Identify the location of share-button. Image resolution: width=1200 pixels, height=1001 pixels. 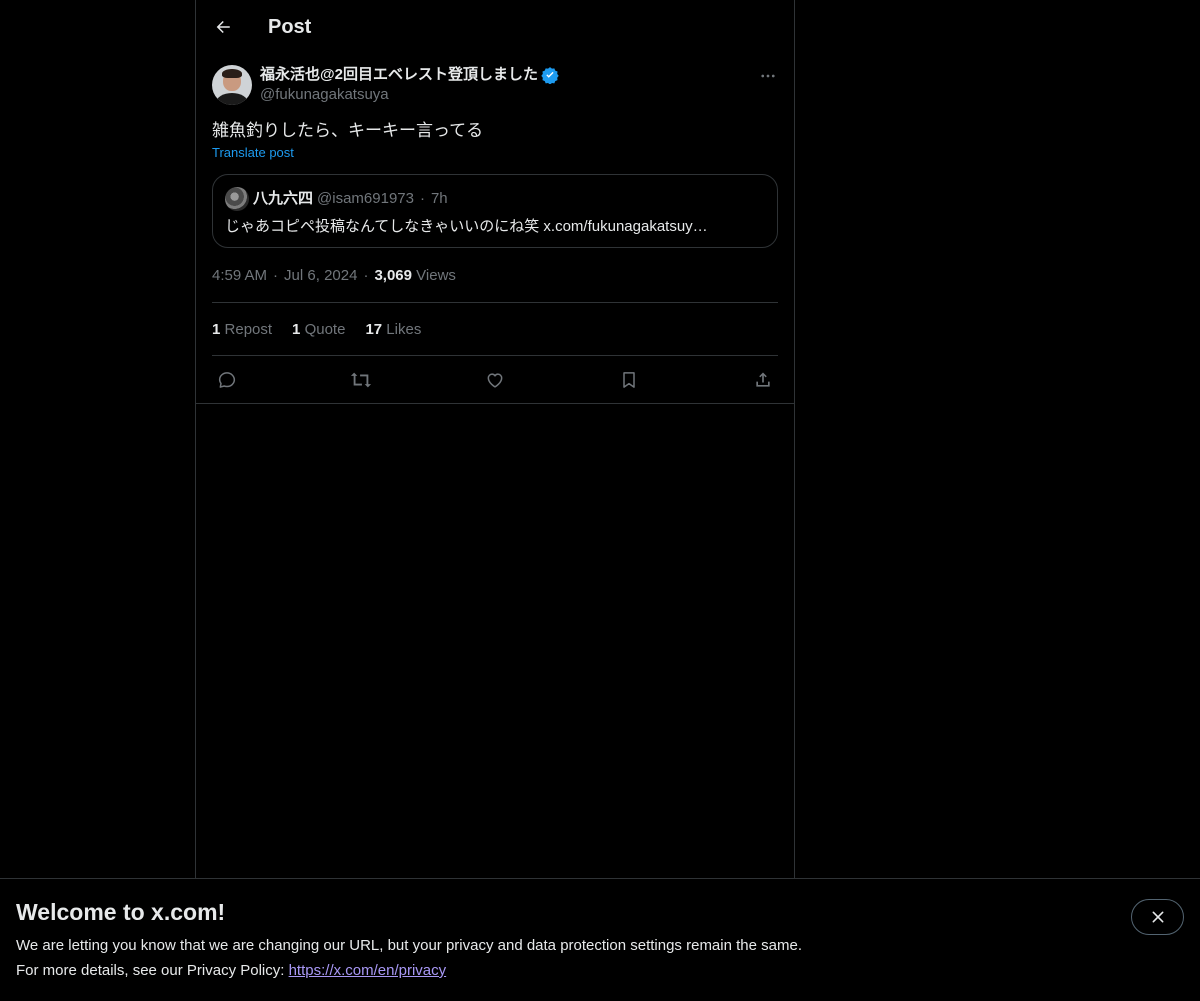
(763, 380).